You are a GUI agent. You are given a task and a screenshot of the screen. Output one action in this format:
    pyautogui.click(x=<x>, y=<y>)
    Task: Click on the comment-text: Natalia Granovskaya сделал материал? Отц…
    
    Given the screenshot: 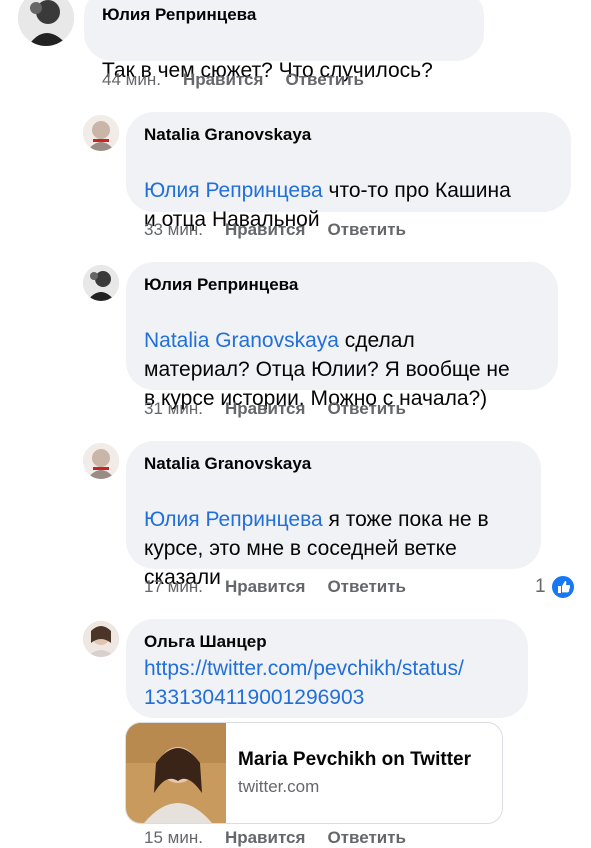 What is the action you would take?
    pyautogui.click(x=327, y=355)
    